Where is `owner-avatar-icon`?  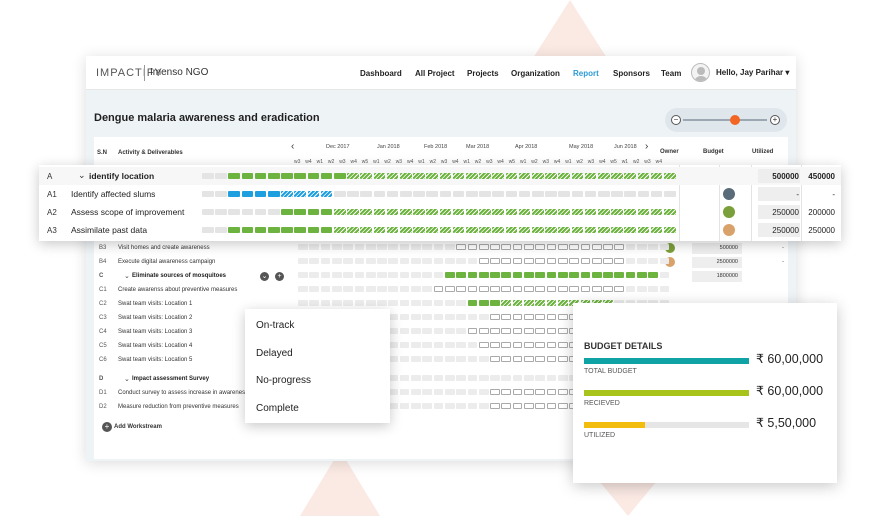
owner-avatar-icon is located at coordinates (729, 194).